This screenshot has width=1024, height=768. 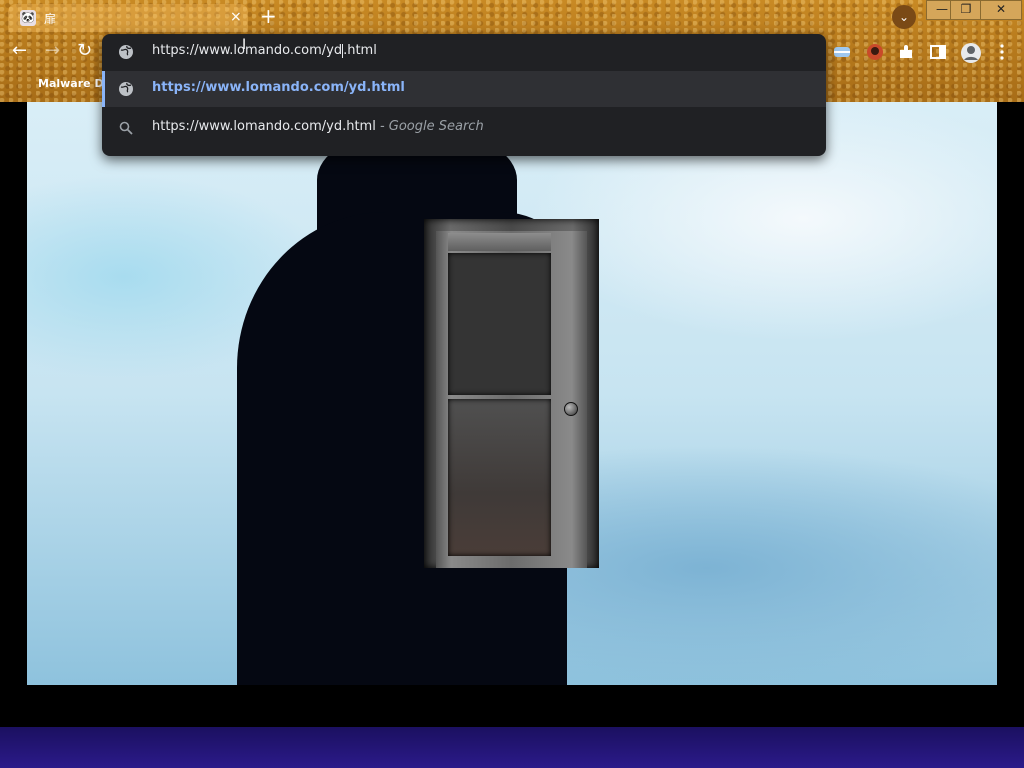 What do you see at coordinates (875, 52) in the screenshot?
I see `profile-pic-icon` at bounding box center [875, 52].